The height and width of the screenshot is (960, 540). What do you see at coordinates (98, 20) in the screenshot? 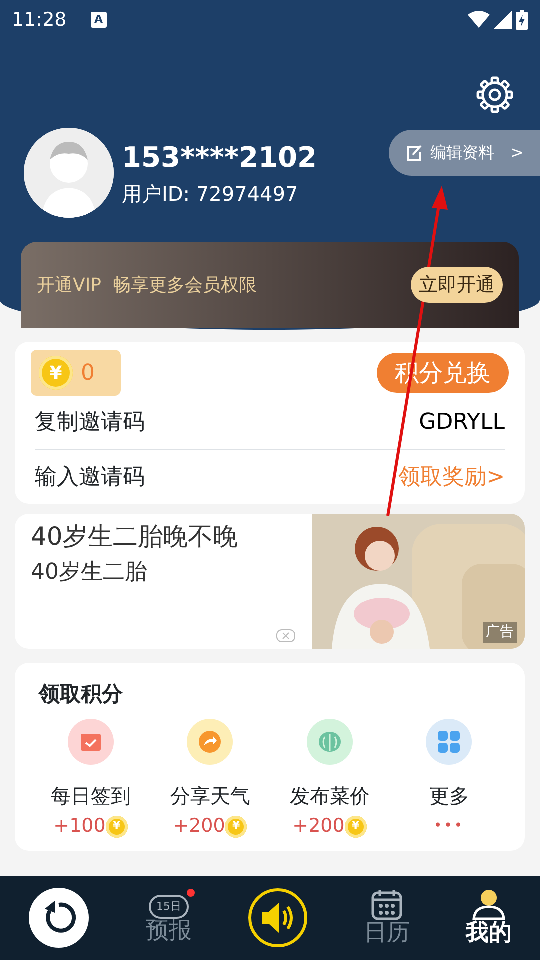
I see `notification-icon: A` at bounding box center [98, 20].